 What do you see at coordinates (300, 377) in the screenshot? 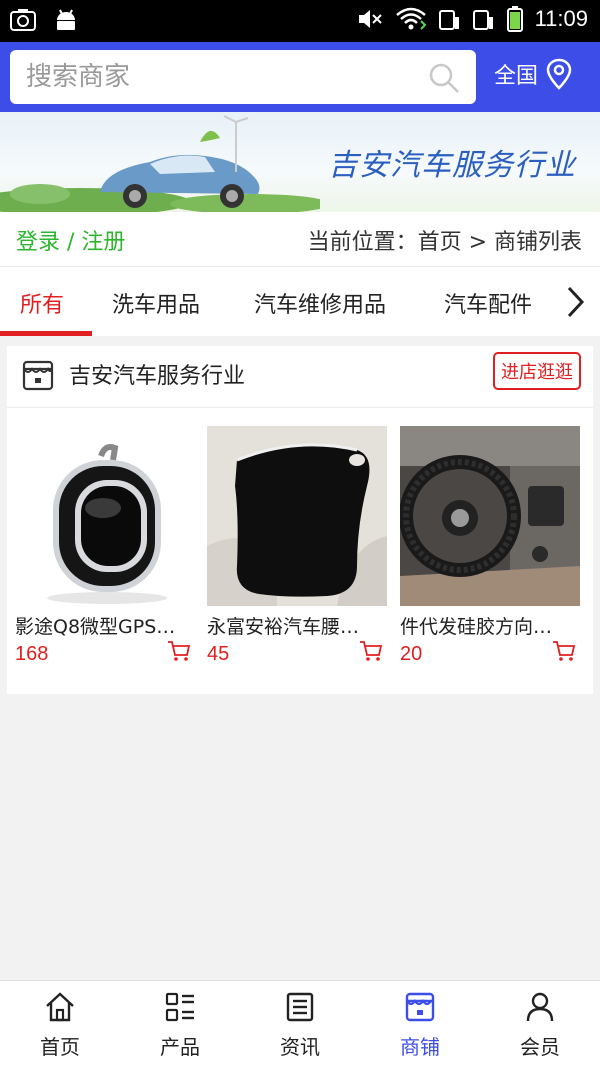
I see `shop-header: 吉安汽车服务行业 进店逛逛` at bounding box center [300, 377].